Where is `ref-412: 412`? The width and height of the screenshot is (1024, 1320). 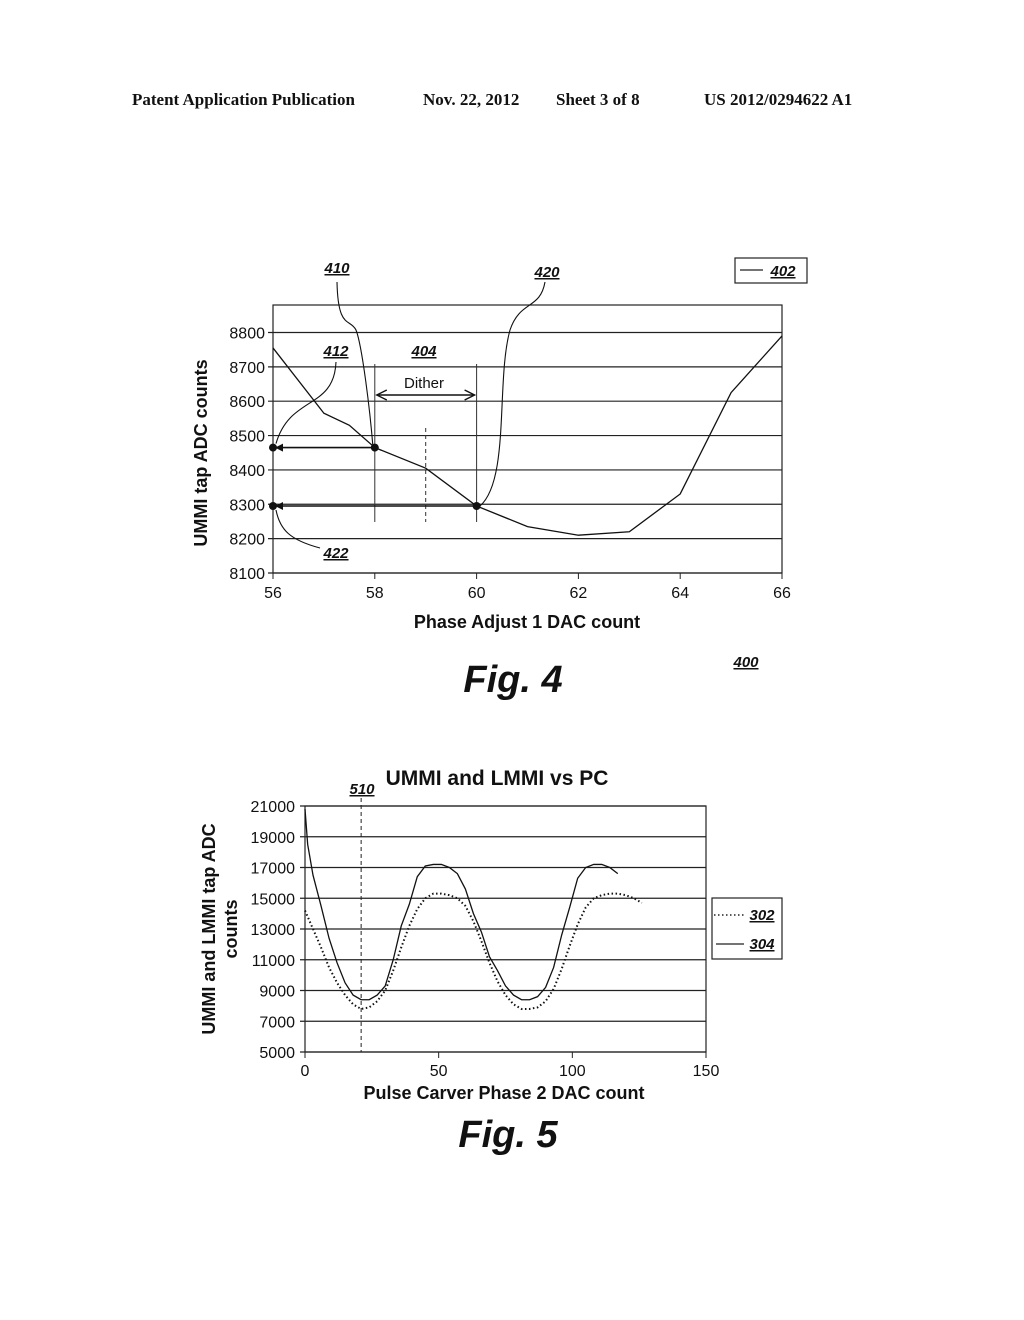 ref-412: 412 is located at coordinates (335, 351).